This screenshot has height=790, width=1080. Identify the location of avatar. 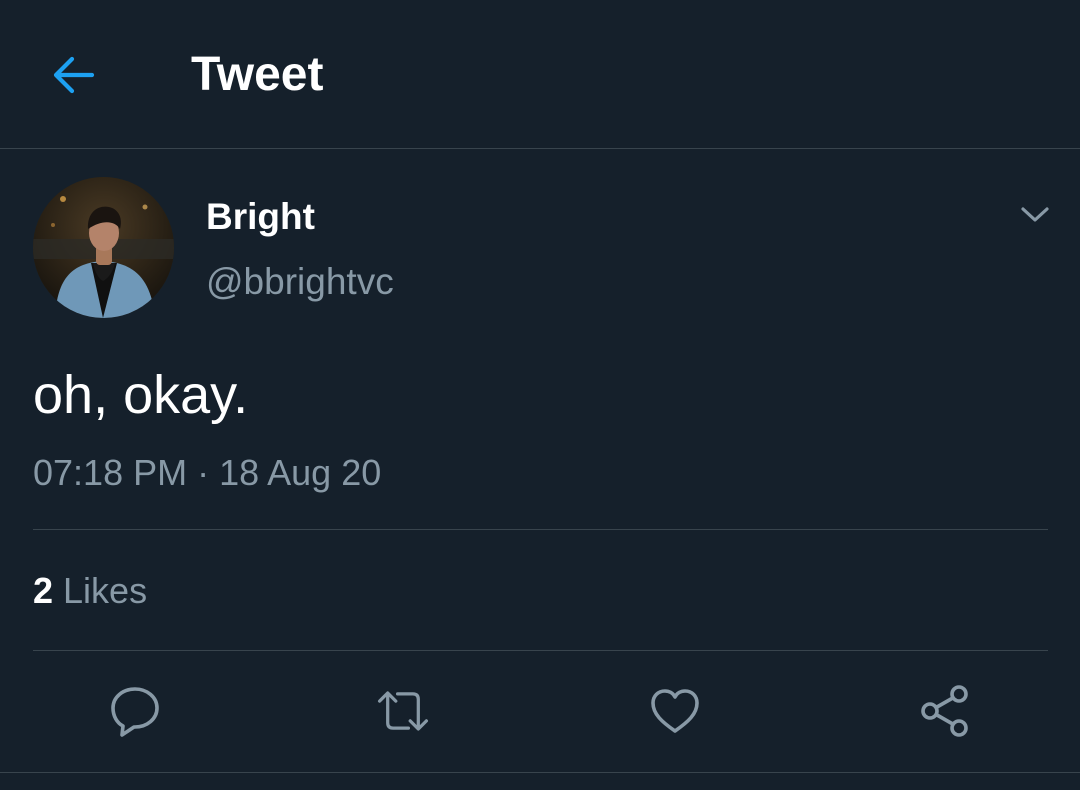
(103, 247).